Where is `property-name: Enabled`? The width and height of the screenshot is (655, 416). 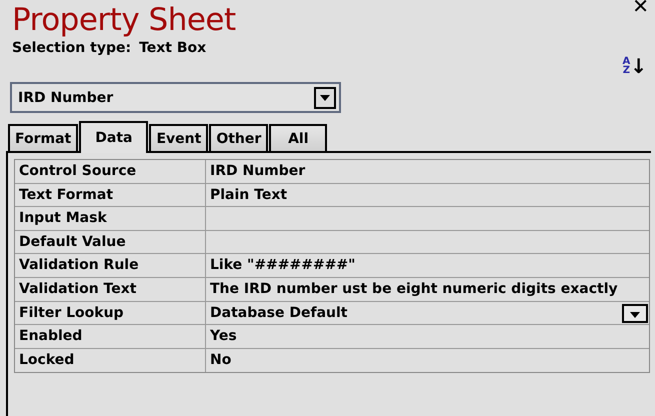 property-name: Enabled is located at coordinates (110, 336).